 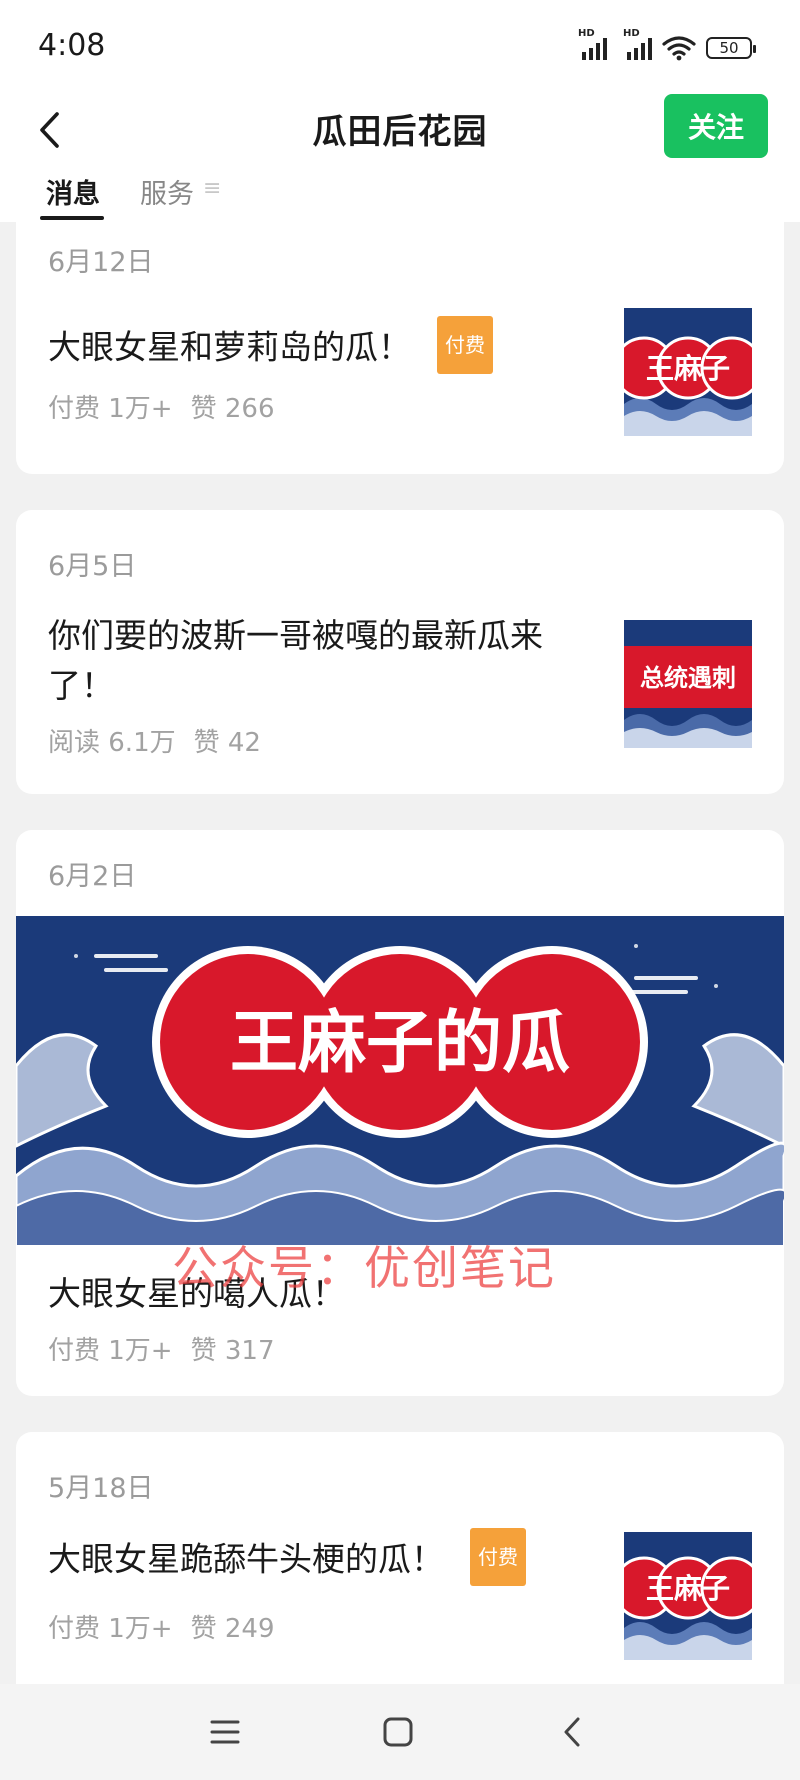 I want to click on article-date: 6月12日, so click(x=101, y=262).